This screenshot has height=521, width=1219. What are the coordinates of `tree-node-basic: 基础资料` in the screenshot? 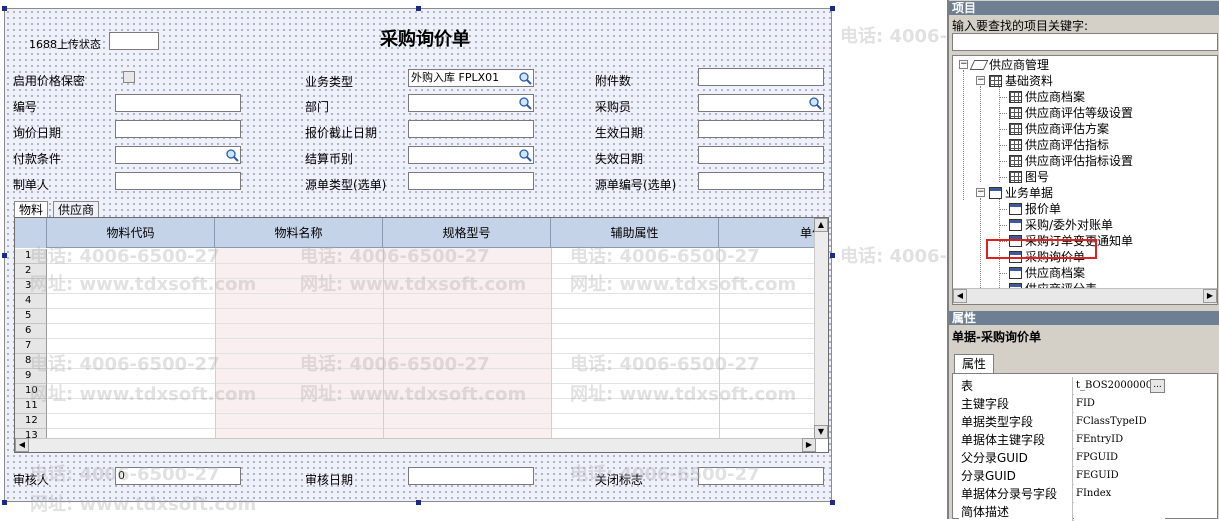 It's located at (1021, 81).